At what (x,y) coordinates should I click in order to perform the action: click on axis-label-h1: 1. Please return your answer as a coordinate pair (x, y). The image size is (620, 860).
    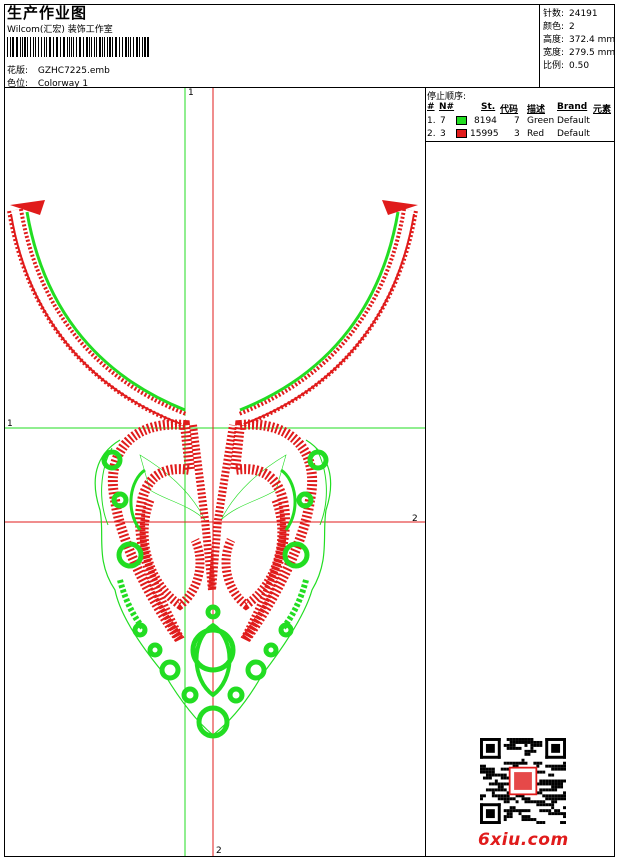
    Looking at the image, I should click on (10, 424).